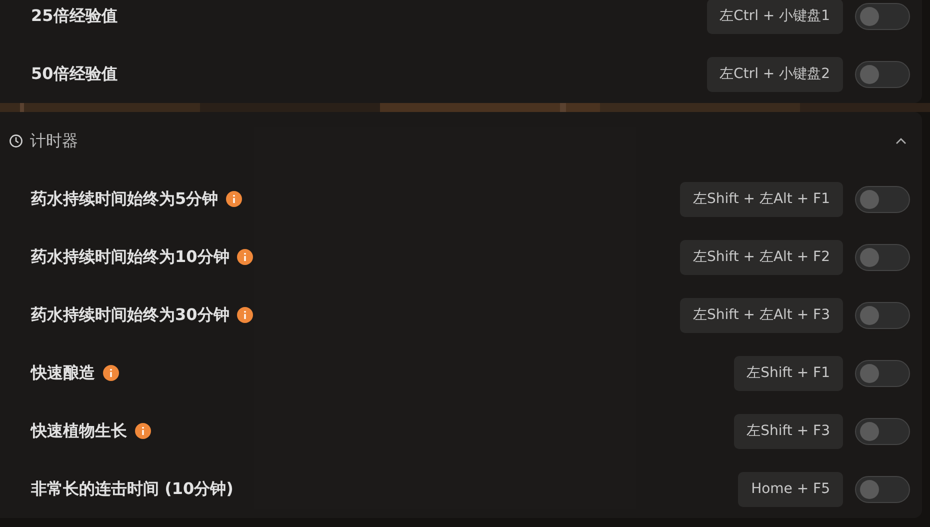 Image resolution: width=930 pixels, height=527 pixels. What do you see at coordinates (74, 16) in the screenshot?
I see `setting-label: 25倍经验值` at bounding box center [74, 16].